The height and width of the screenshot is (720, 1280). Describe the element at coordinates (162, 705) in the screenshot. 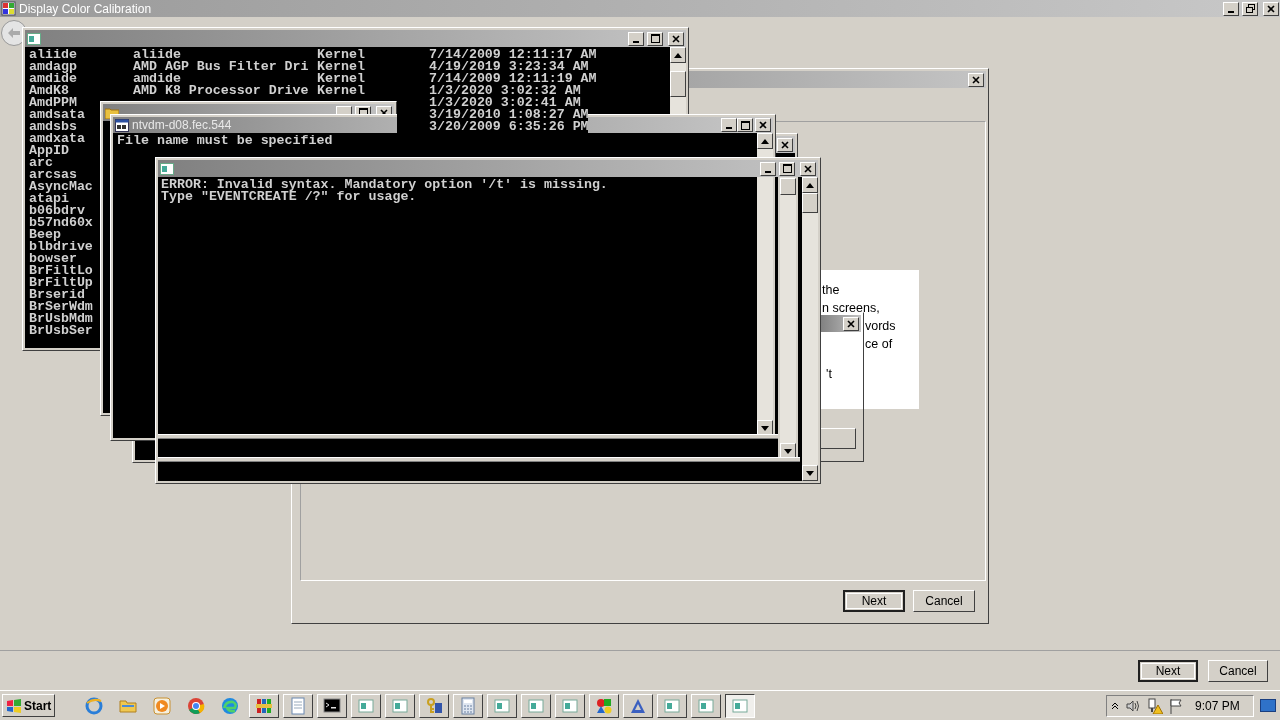

I see `play-icon` at that location.